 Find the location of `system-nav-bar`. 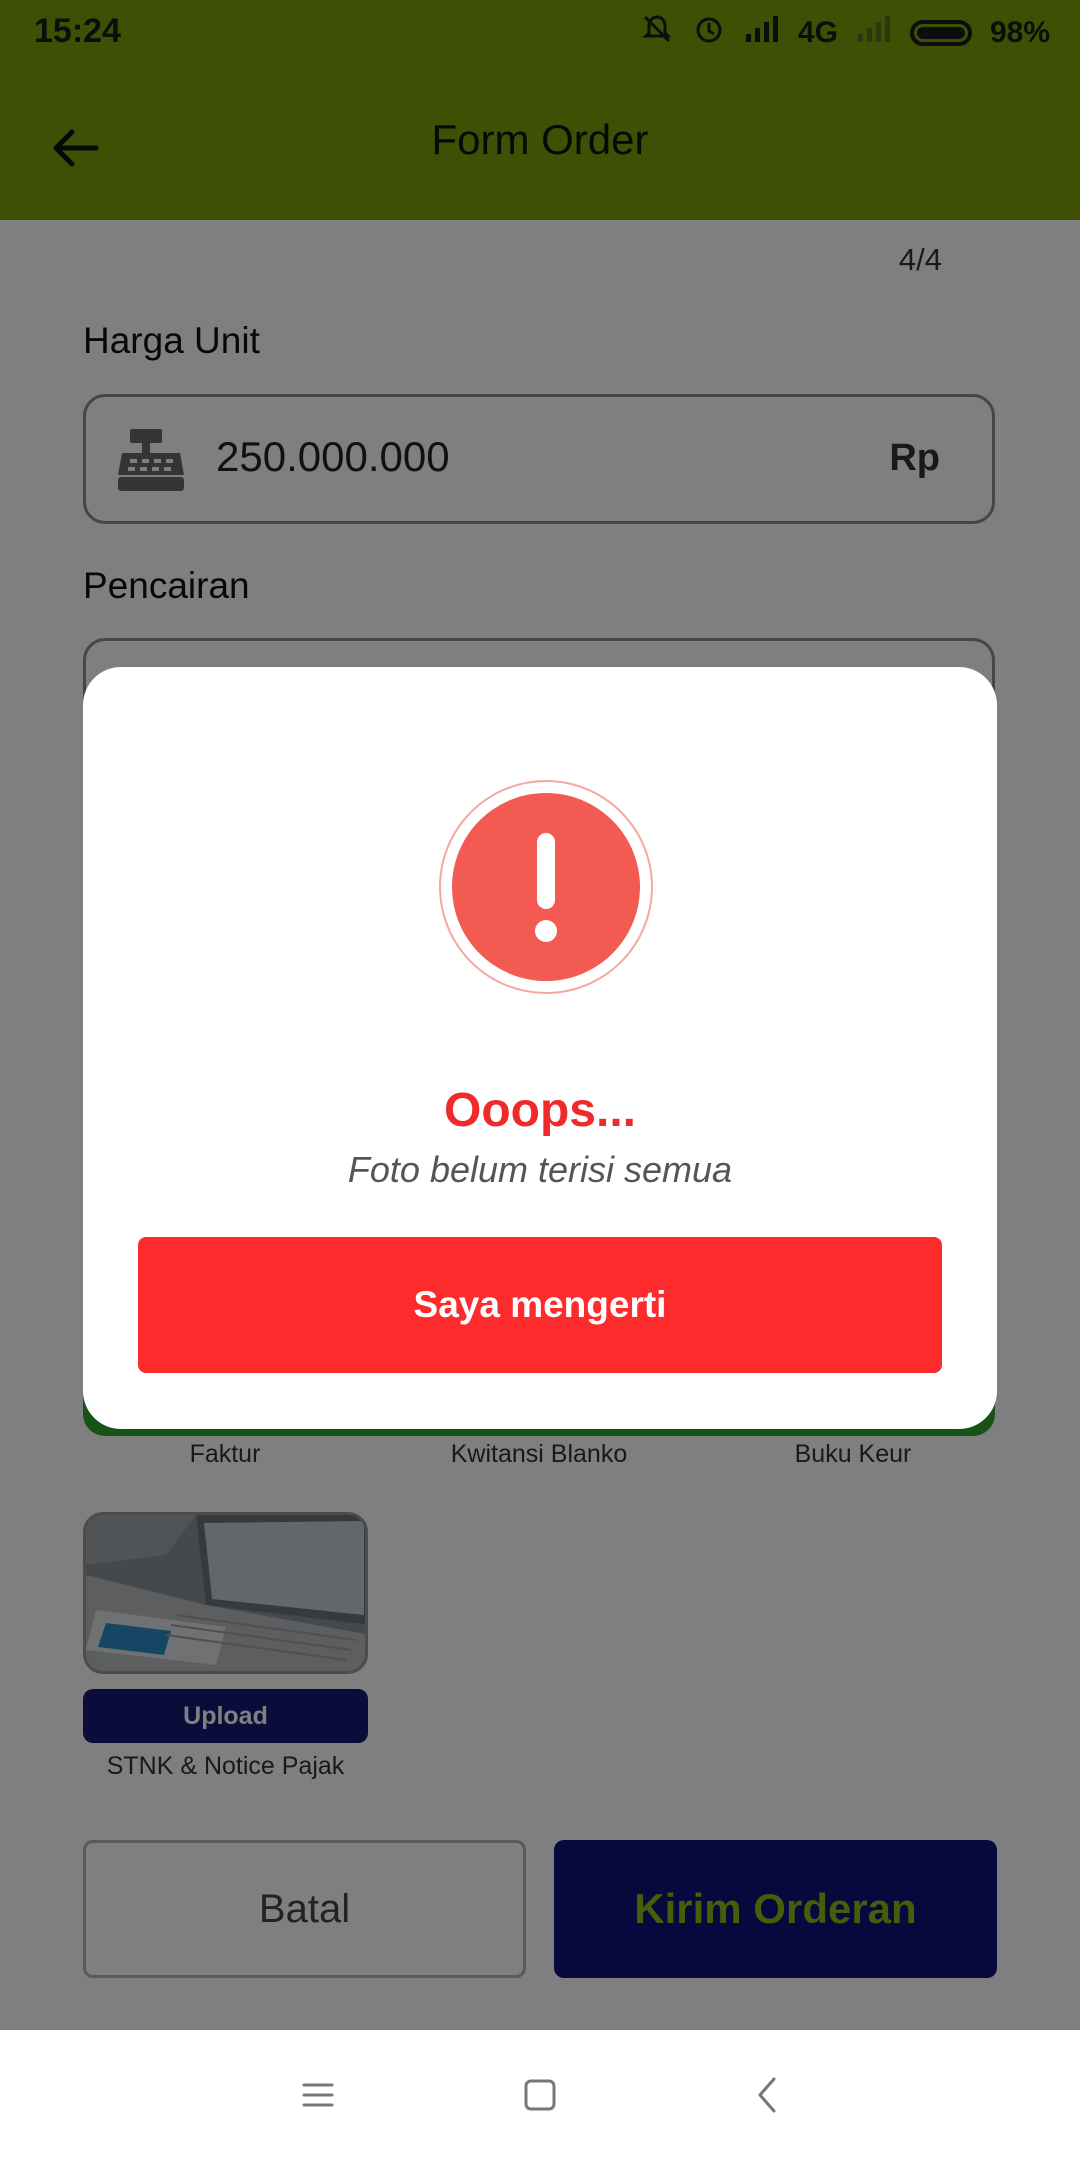

system-nav-bar is located at coordinates (540, 2095).